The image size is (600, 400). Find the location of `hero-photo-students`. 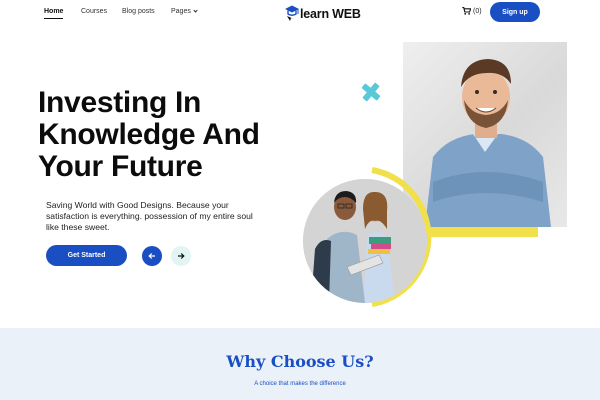

hero-photo-students is located at coordinates (365, 241).